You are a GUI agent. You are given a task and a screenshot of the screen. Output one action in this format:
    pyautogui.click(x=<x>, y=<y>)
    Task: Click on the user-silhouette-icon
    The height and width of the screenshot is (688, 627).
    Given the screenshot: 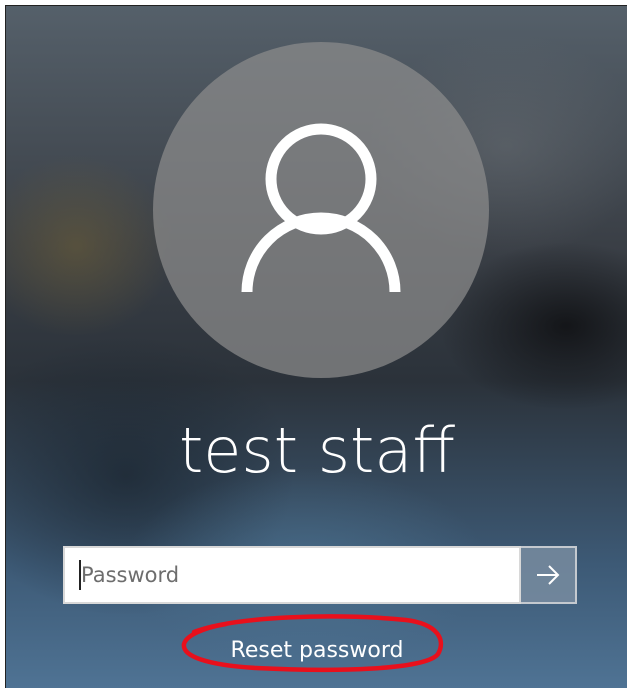 What is the action you would take?
    pyautogui.click(x=321, y=208)
    